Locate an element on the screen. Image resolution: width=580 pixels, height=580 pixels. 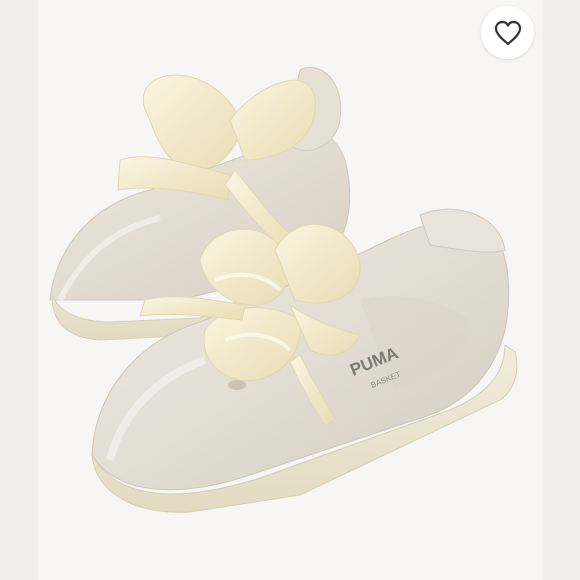
heart-outline-icon is located at coordinates (507, 32).